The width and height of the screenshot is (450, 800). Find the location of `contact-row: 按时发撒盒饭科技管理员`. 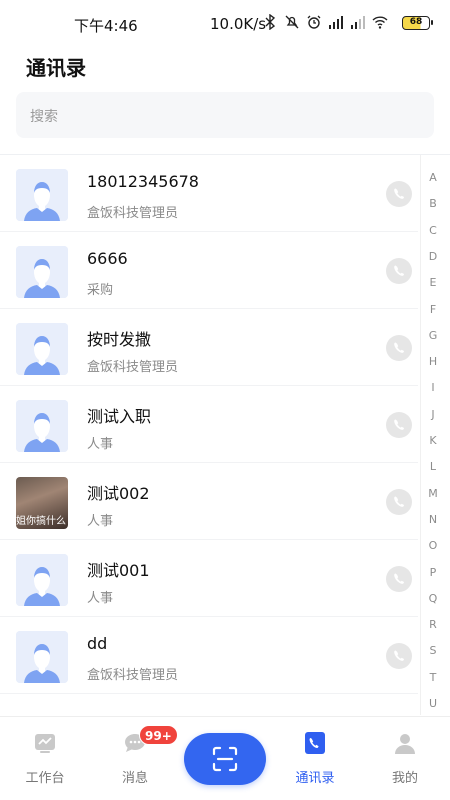

contact-row: 按时发撒盒饭科技管理员 is located at coordinates (209, 347).